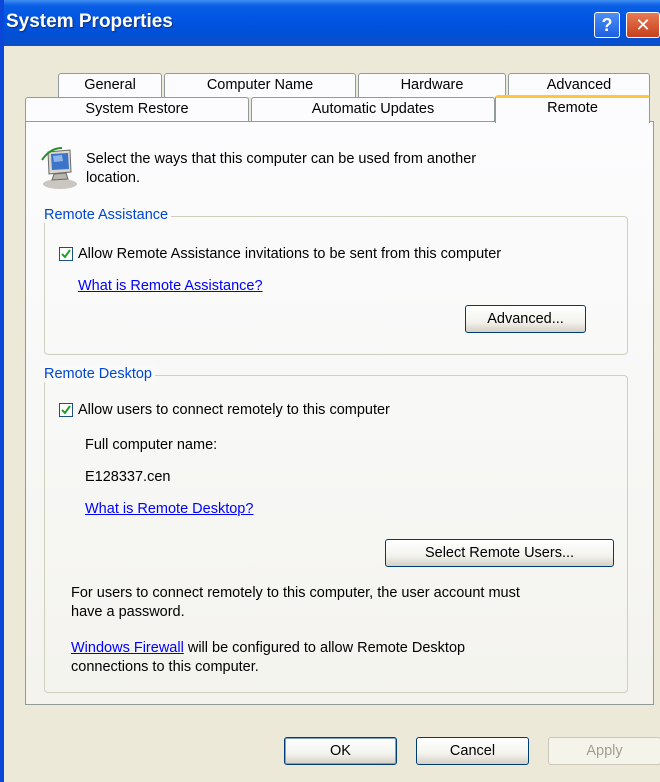 The height and width of the screenshot is (782, 660). Describe the element at coordinates (151, 445) in the screenshot. I see `full-computer-name-label: Full computer name:` at that location.